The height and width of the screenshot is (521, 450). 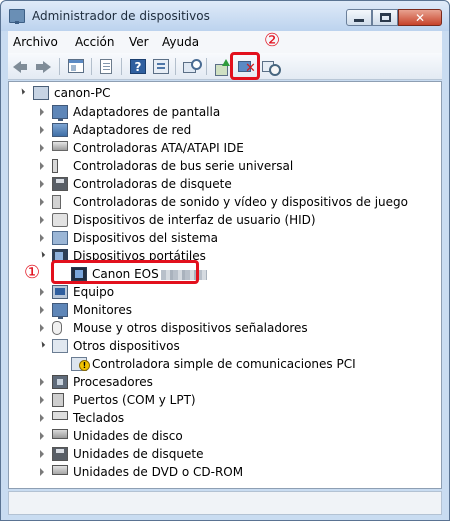 I want to click on ide-controller-icon, so click(x=60, y=146).